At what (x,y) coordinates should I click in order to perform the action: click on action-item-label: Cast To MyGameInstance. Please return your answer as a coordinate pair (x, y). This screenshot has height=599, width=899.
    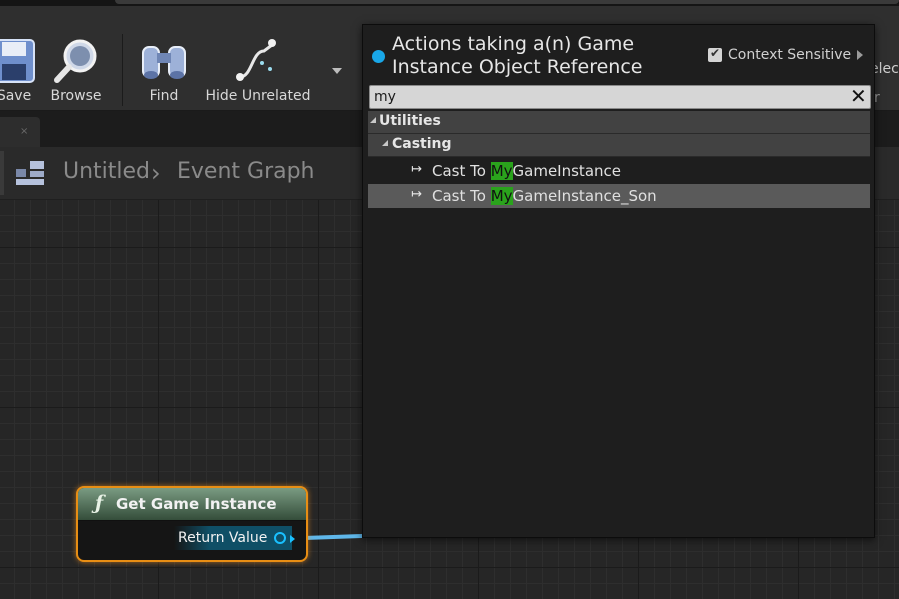
    Looking at the image, I should click on (526, 171).